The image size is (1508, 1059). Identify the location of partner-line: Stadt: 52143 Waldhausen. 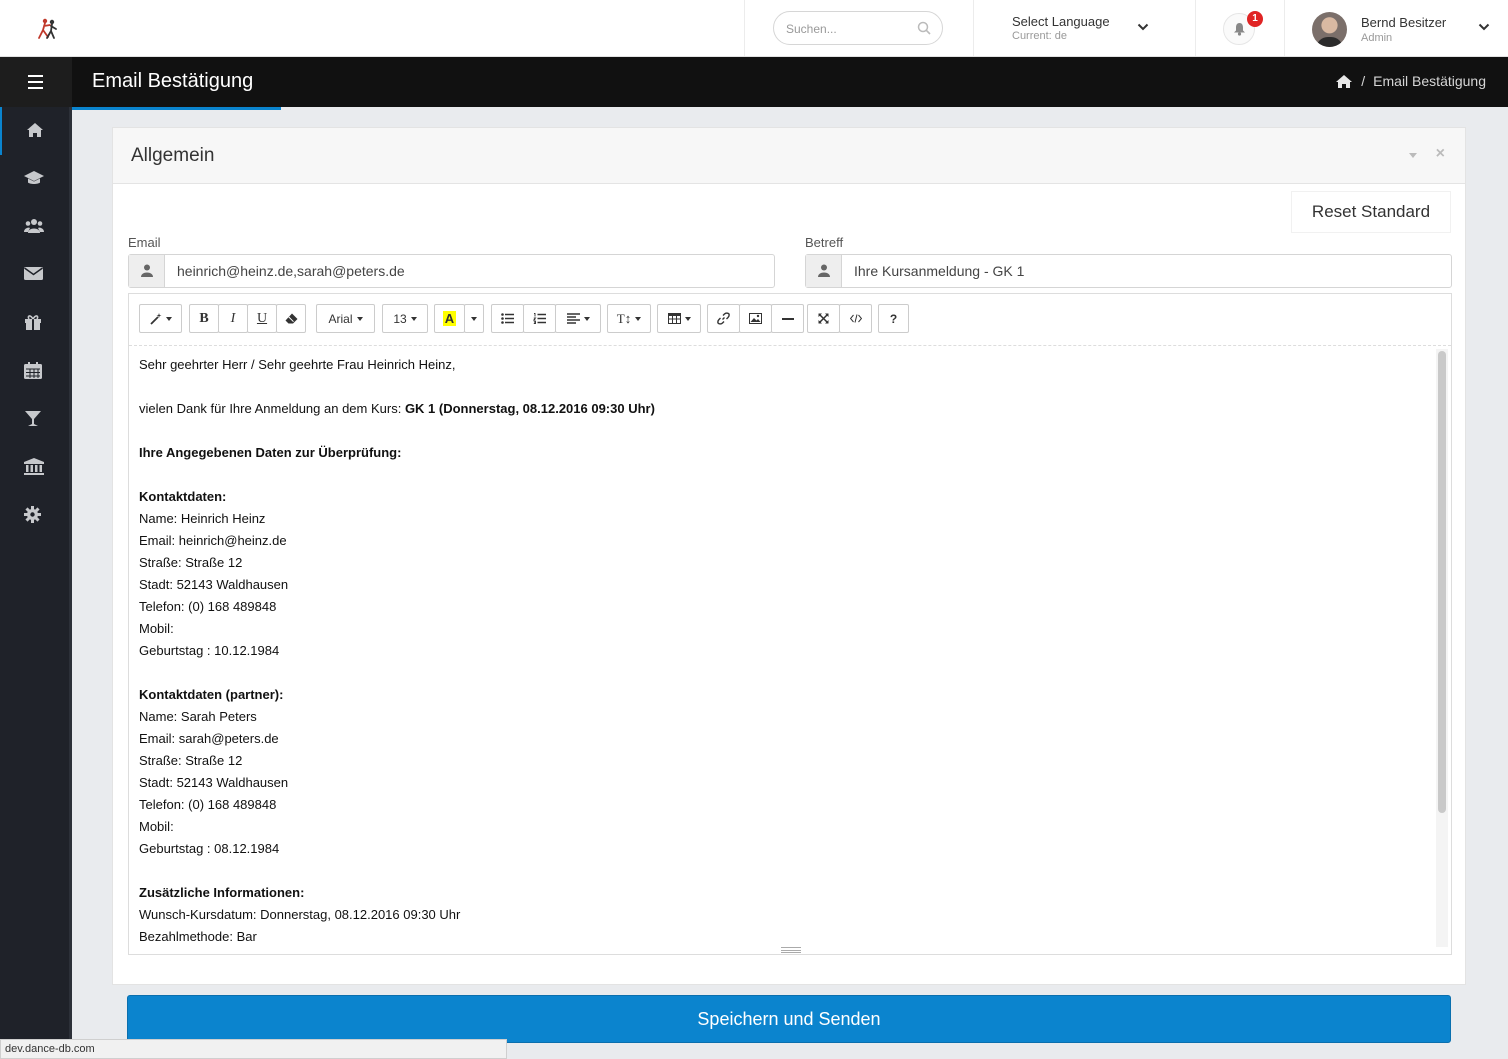
(214, 782).